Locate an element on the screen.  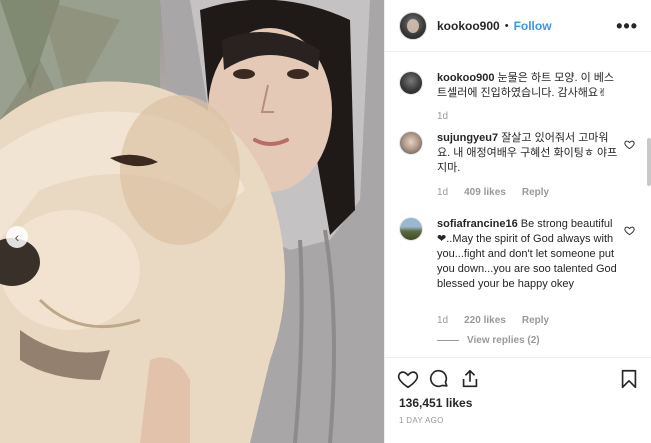
caption-time: 1d is located at coordinates (442, 116).